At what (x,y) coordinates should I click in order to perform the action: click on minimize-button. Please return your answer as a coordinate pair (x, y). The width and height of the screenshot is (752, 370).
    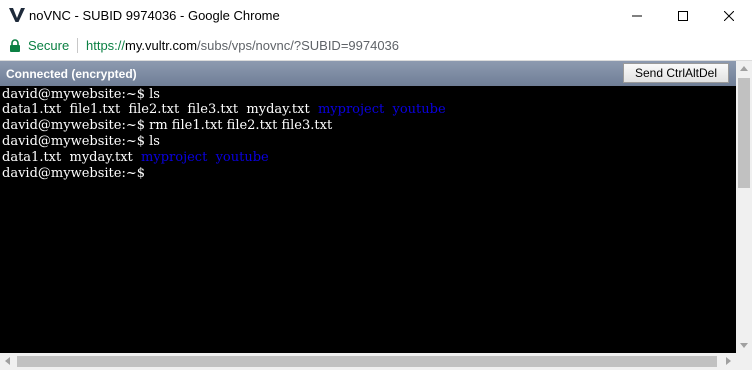
    Looking at the image, I should click on (637, 15).